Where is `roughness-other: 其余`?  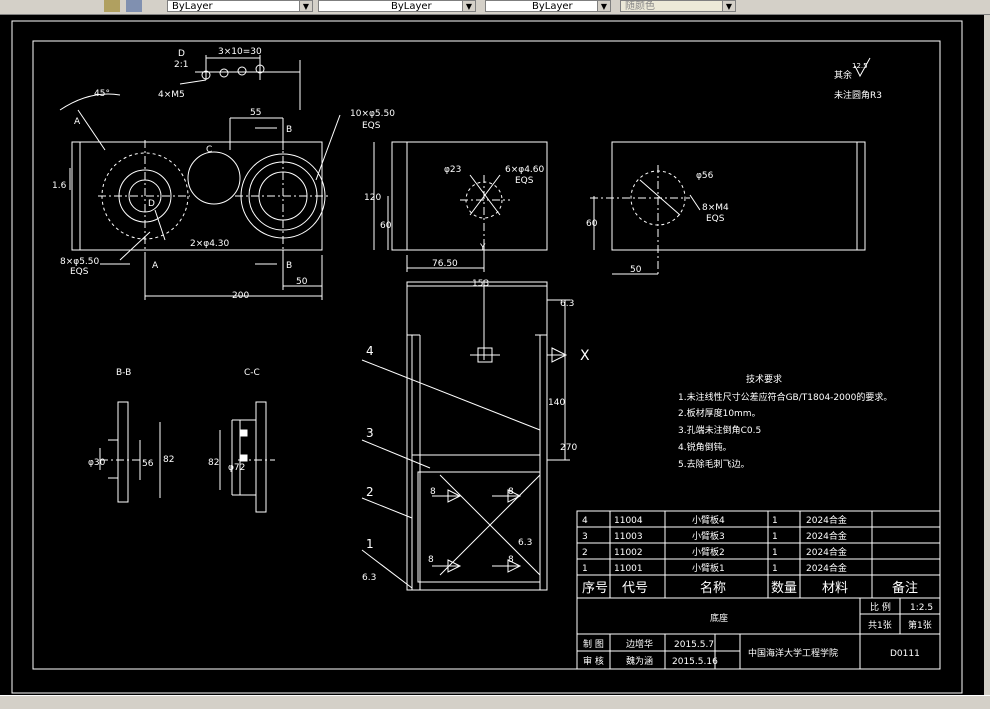
roughness-other: 其余 is located at coordinates (843, 75).